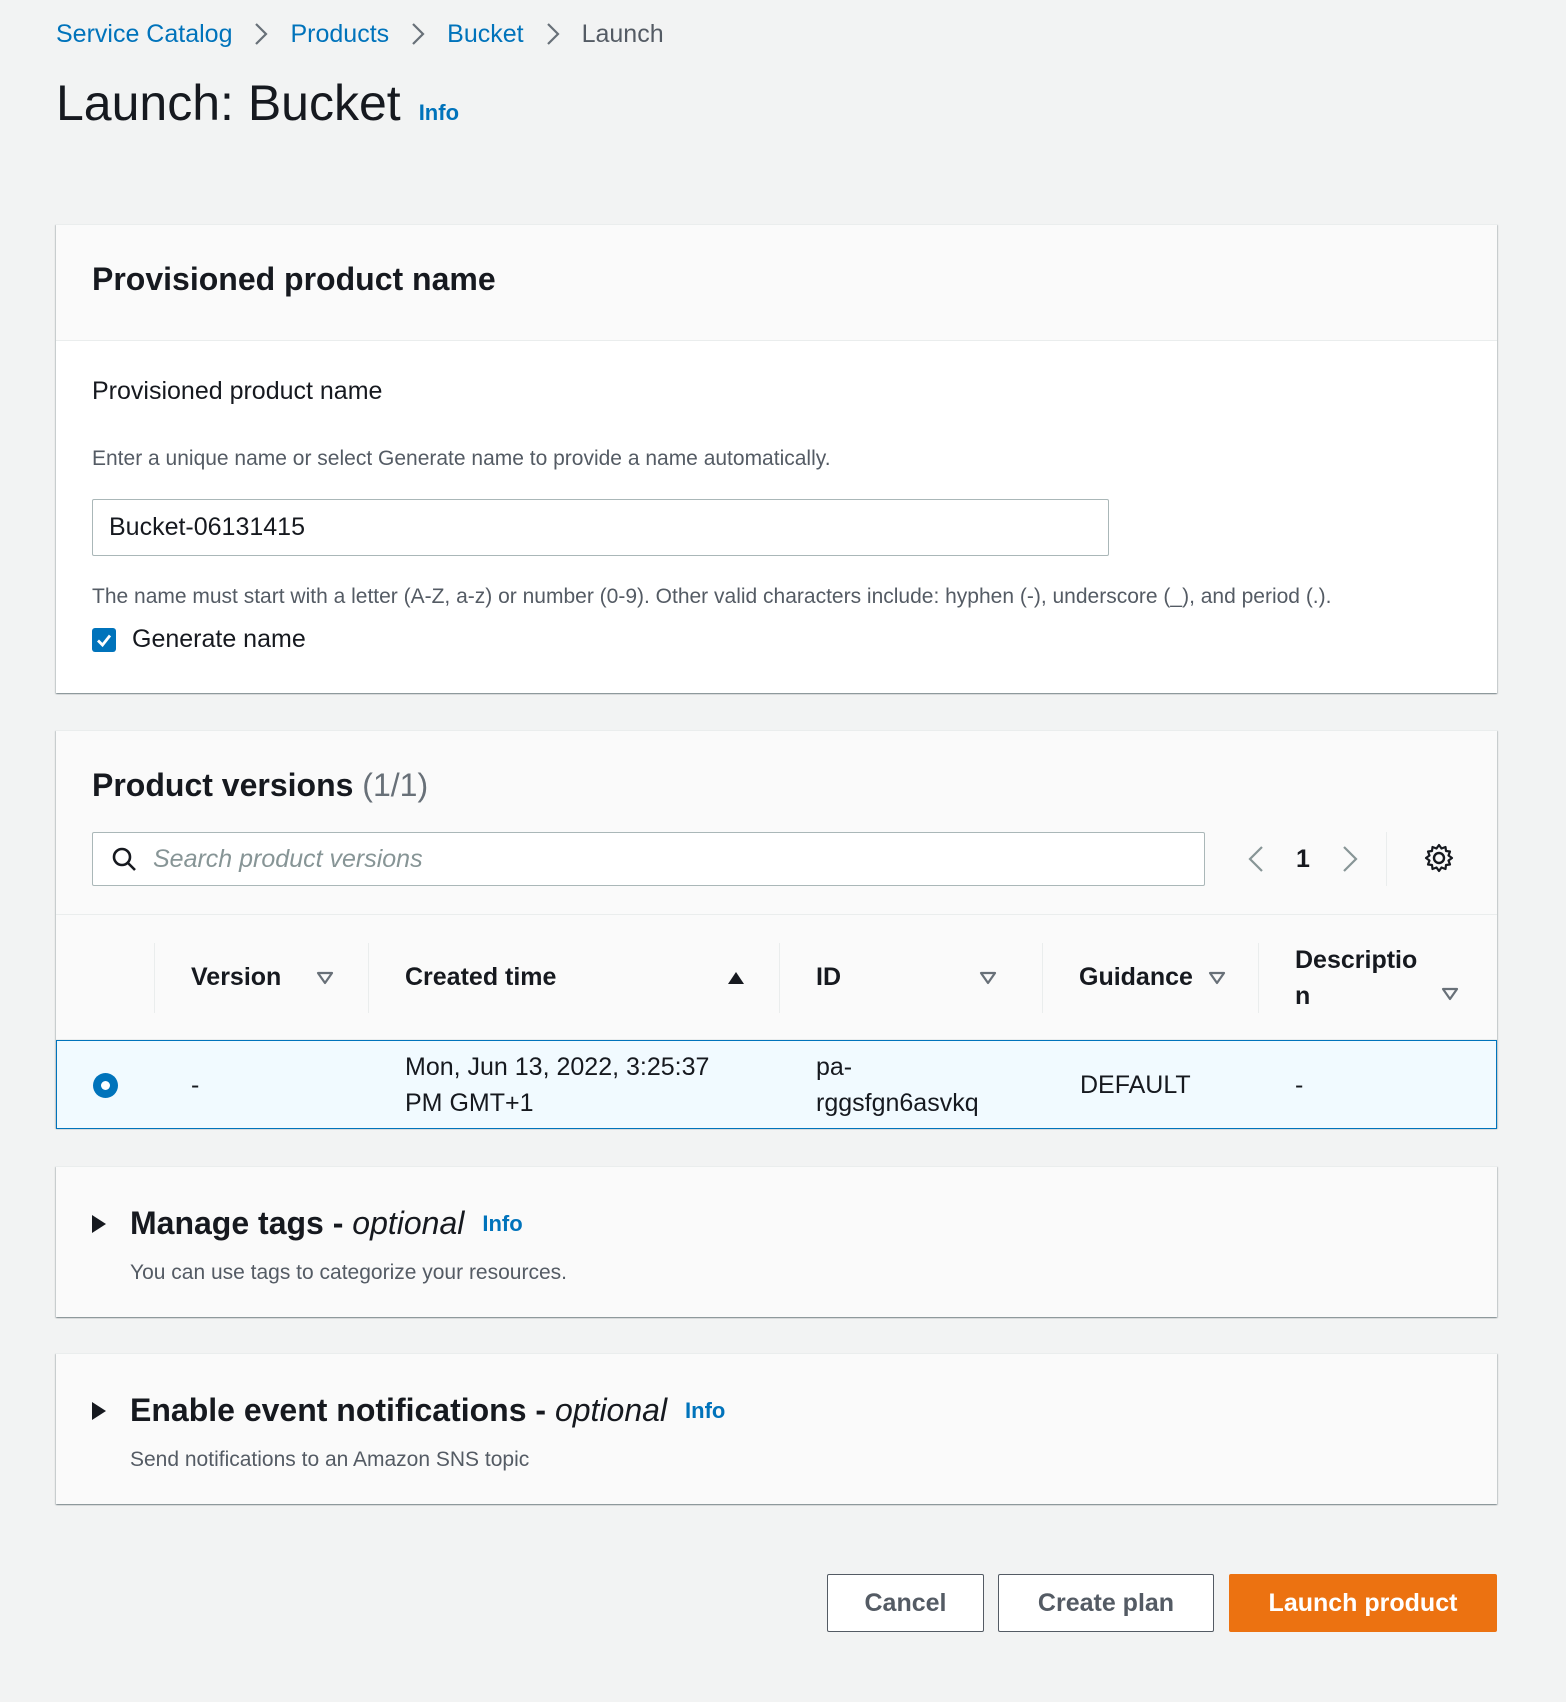 The image size is (1566, 1702). I want to click on manage-tags-toggle: Manage tags - optional Info, so click(307, 1223).